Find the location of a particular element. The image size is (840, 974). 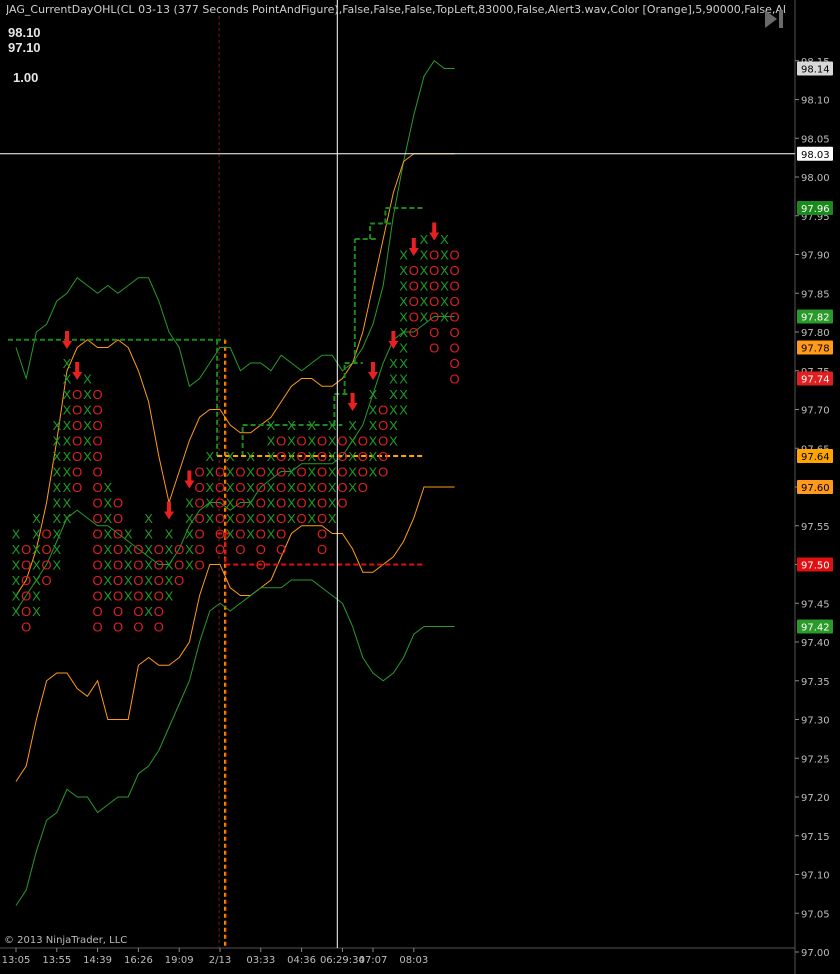

scroll-to-end-button is located at coordinates (774, 19).